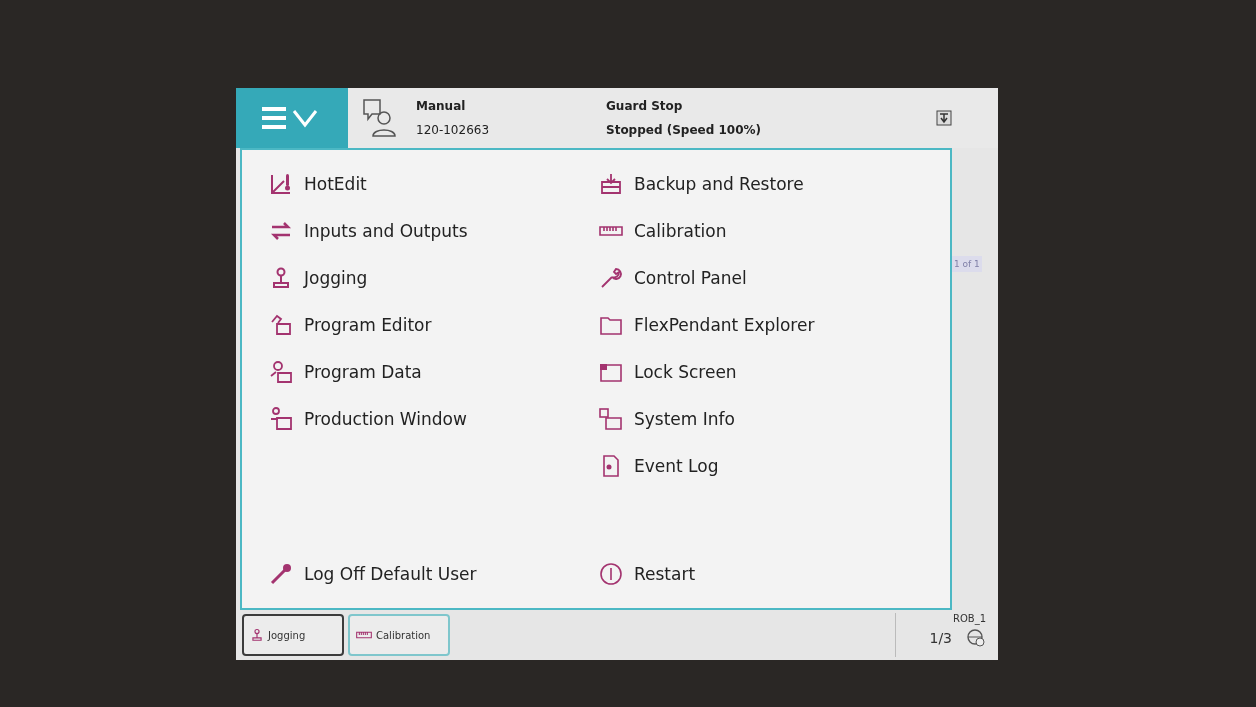 The height and width of the screenshot is (707, 1256). What do you see at coordinates (645, 106) in the screenshot?
I see `controller-state: Guard Stop` at bounding box center [645, 106].